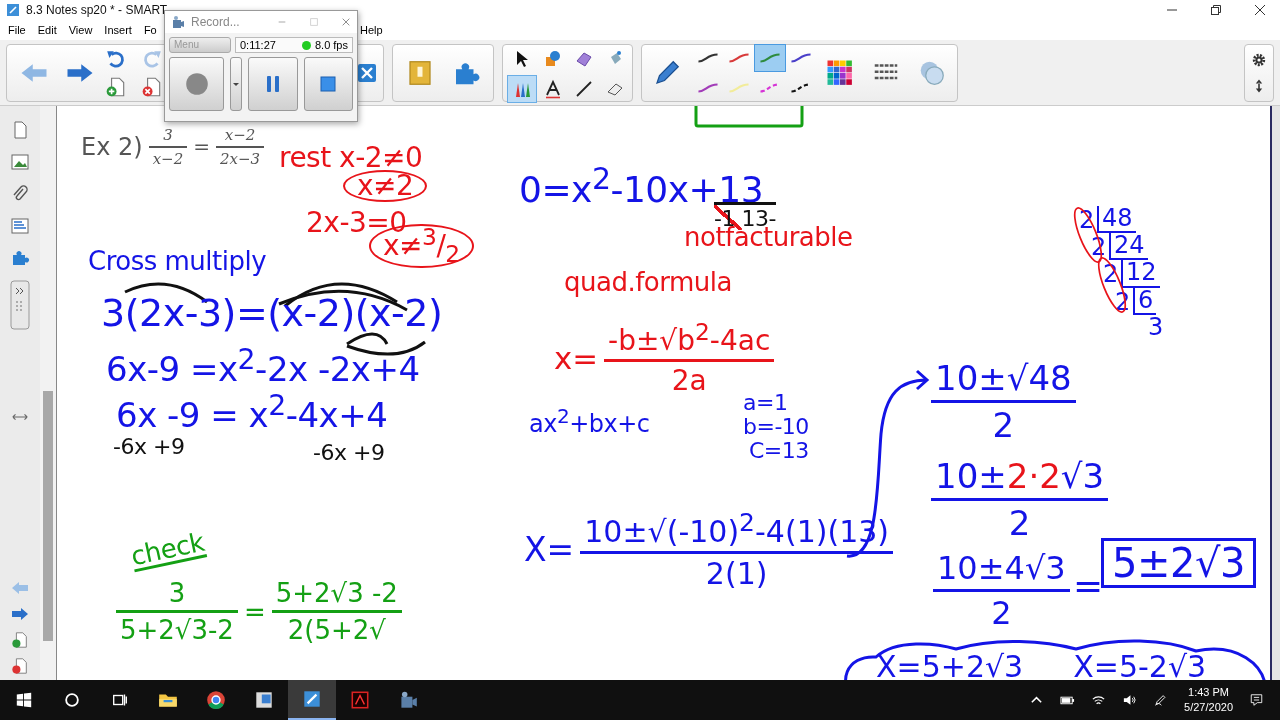  What do you see at coordinates (385, 186) in the screenshot?
I see `handwritten-text: x≠2` at bounding box center [385, 186].